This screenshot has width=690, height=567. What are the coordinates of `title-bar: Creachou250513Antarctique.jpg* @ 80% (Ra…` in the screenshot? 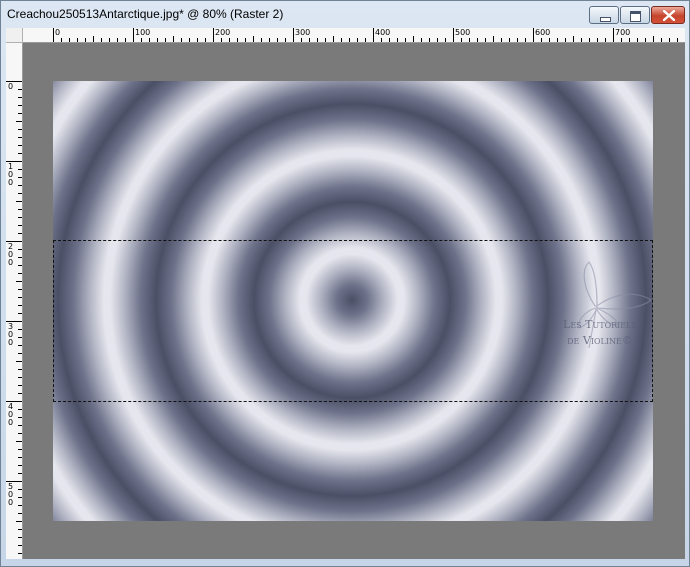 It's located at (345, 14).